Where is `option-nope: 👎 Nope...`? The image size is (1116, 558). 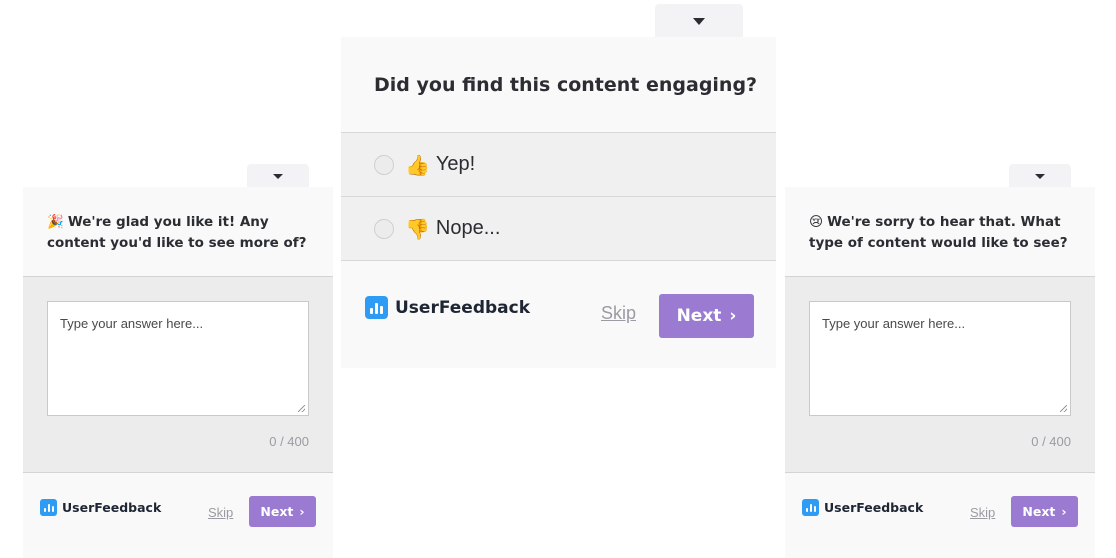 option-nope: 👎 Nope... is located at coordinates (558, 228).